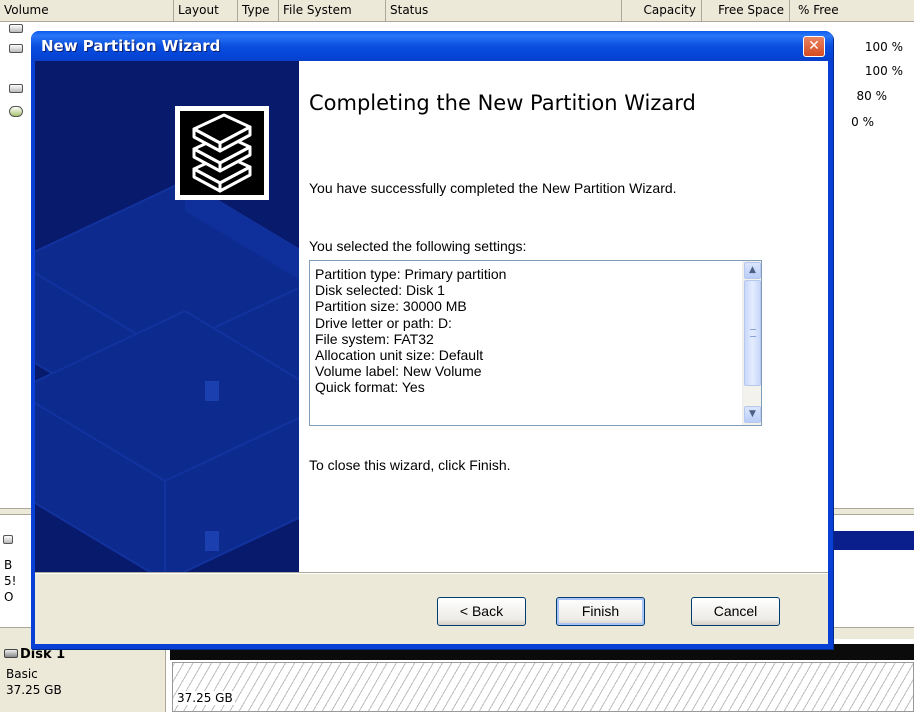 This screenshot has width=914, height=712. What do you see at coordinates (481, 611) in the screenshot?
I see `back-button: < Back` at bounding box center [481, 611].